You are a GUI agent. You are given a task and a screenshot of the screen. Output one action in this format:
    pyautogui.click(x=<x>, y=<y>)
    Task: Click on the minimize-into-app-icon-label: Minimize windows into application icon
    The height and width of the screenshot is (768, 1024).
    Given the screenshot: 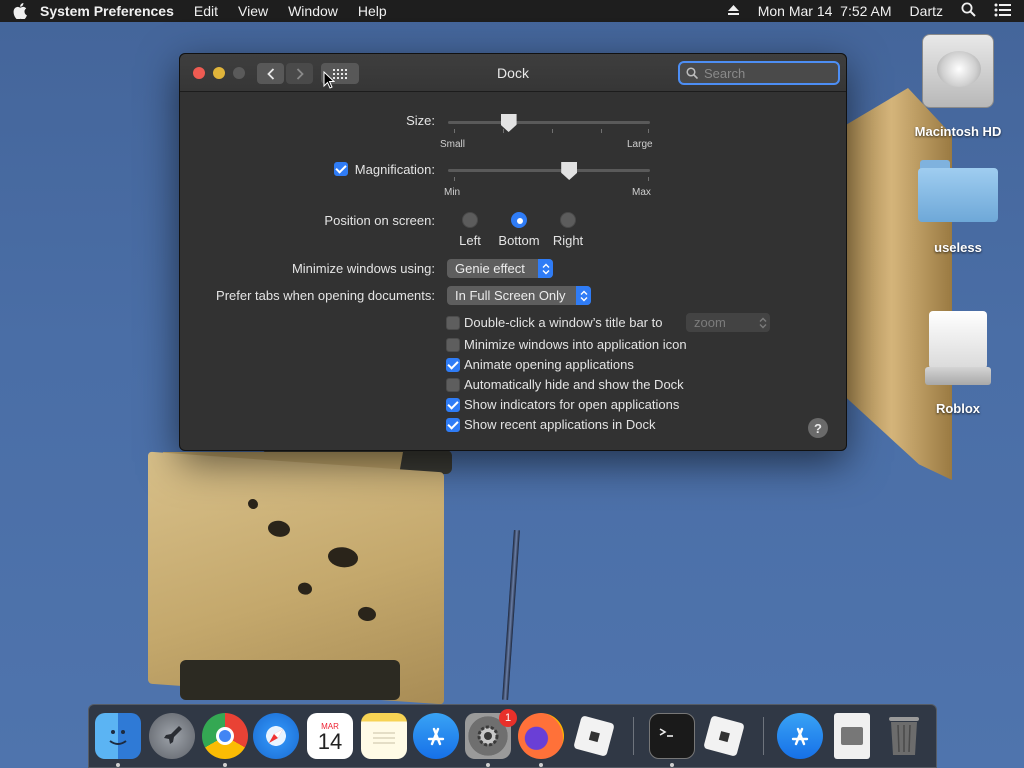 What is the action you would take?
    pyautogui.click(x=575, y=344)
    